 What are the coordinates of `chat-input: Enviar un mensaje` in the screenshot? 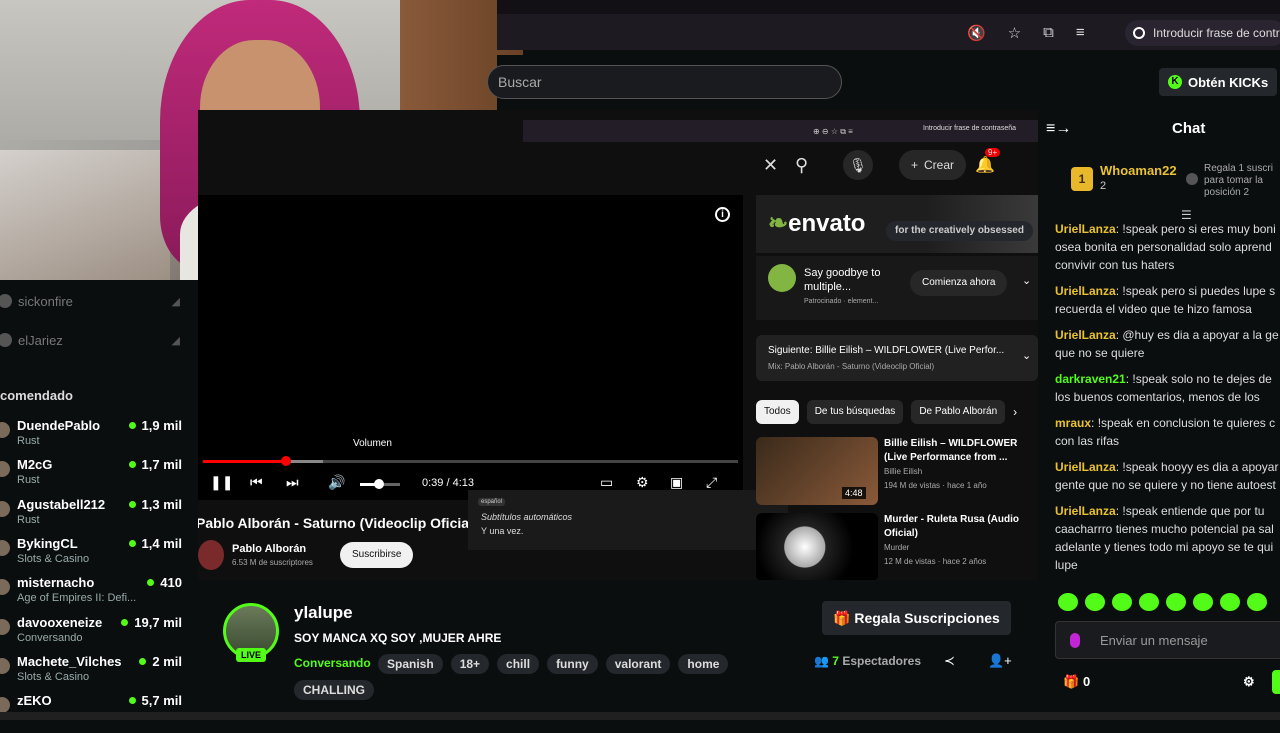 It's located at (1167, 640).